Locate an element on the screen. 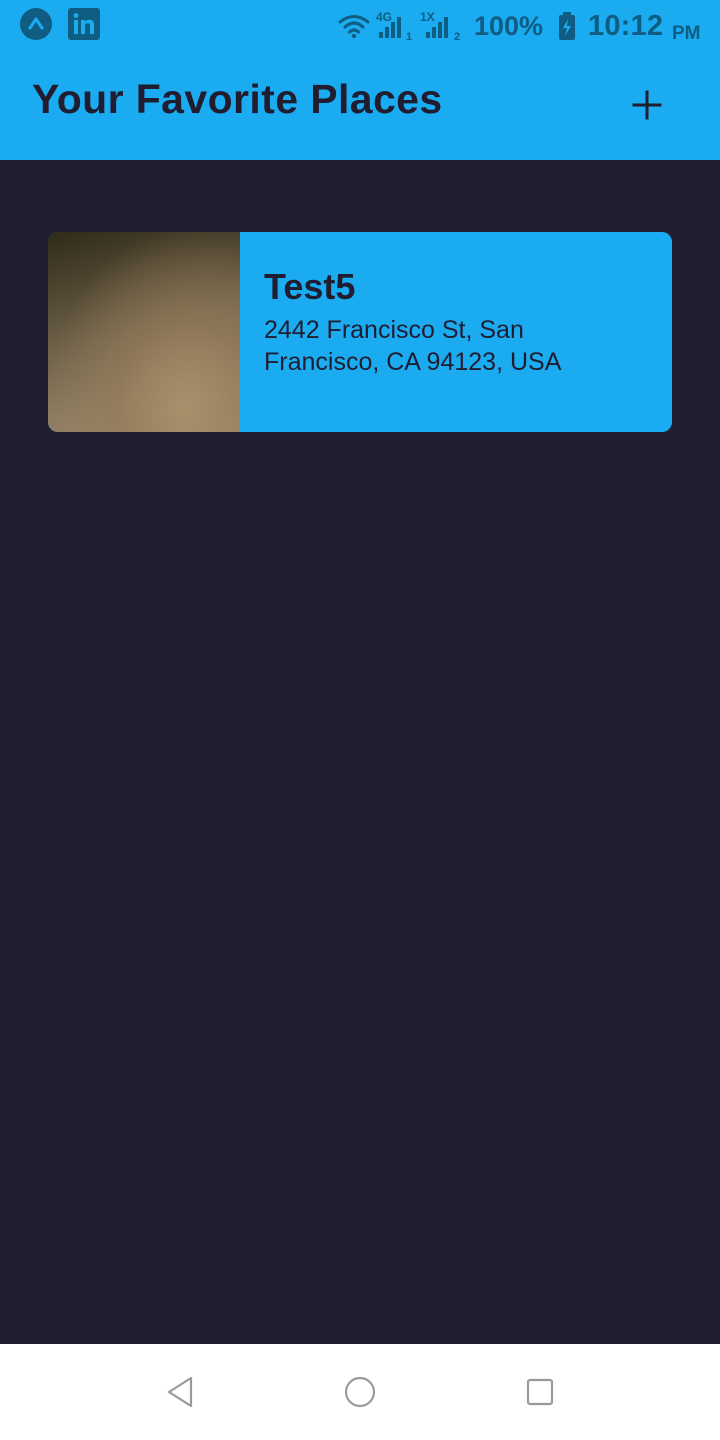 This screenshot has height=1440, width=720. navigation-bar is located at coordinates (360, 1392).